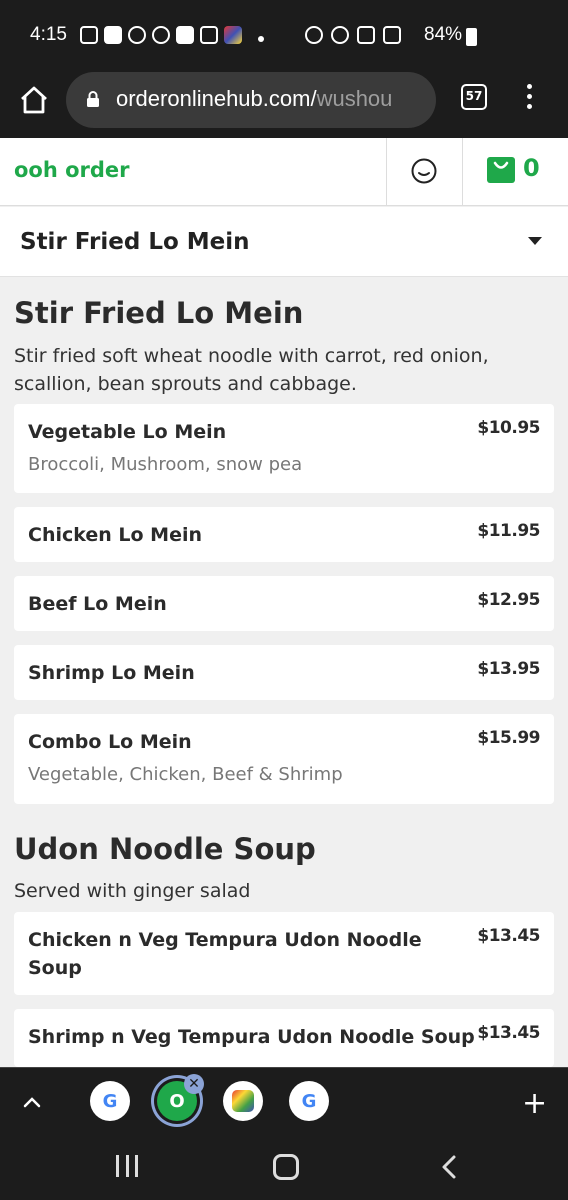 The width and height of the screenshot is (568, 1200). What do you see at coordinates (284, 35) in the screenshot?
I see `status-bar: 4:15 84%` at bounding box center [284, 35].